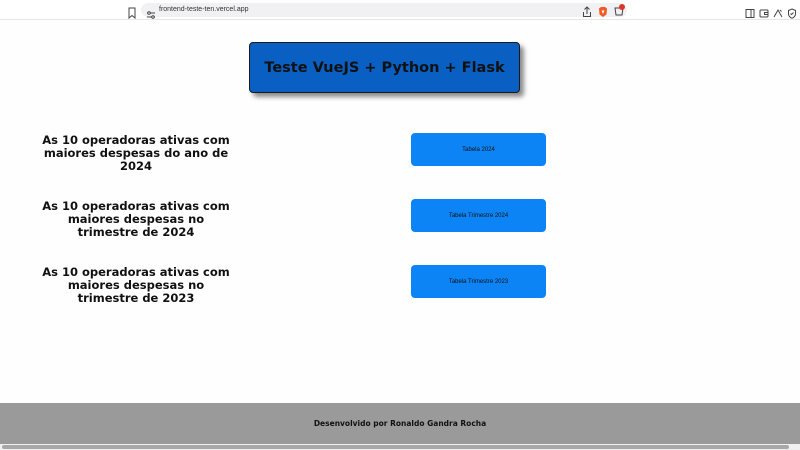 This screenshot has width=800, height=450. What do you see at coordinates (750, 11) in the screenshot?
I see `sidebar-icon` at bounding box center [750, 11].